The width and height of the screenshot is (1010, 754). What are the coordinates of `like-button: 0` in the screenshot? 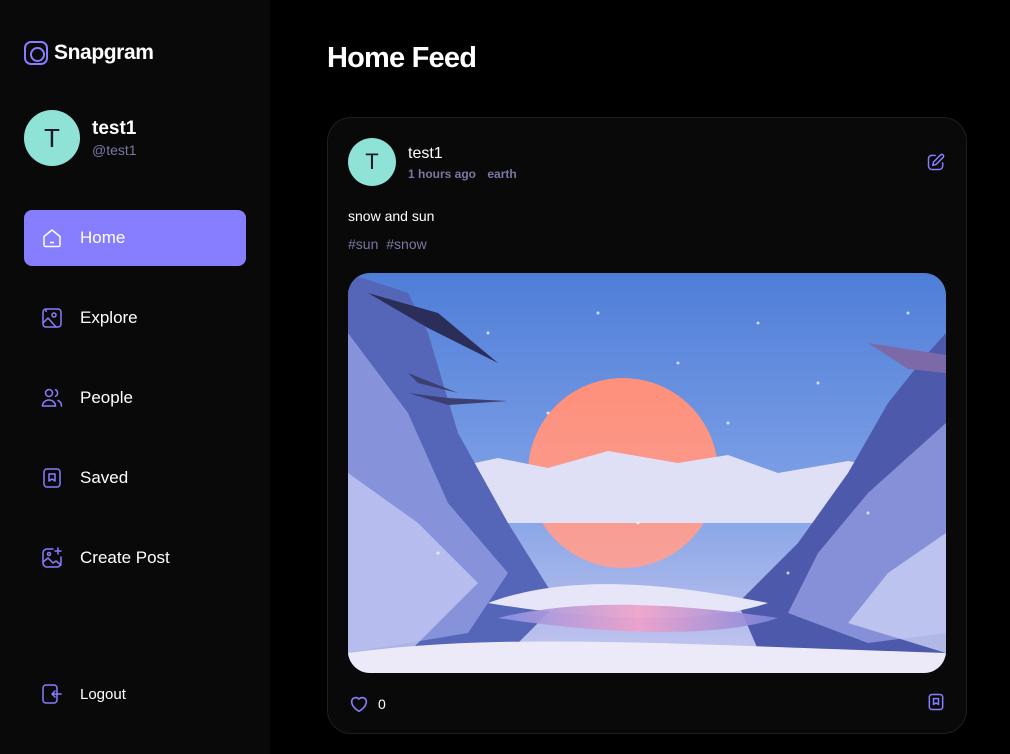 It's located at (367, 704).